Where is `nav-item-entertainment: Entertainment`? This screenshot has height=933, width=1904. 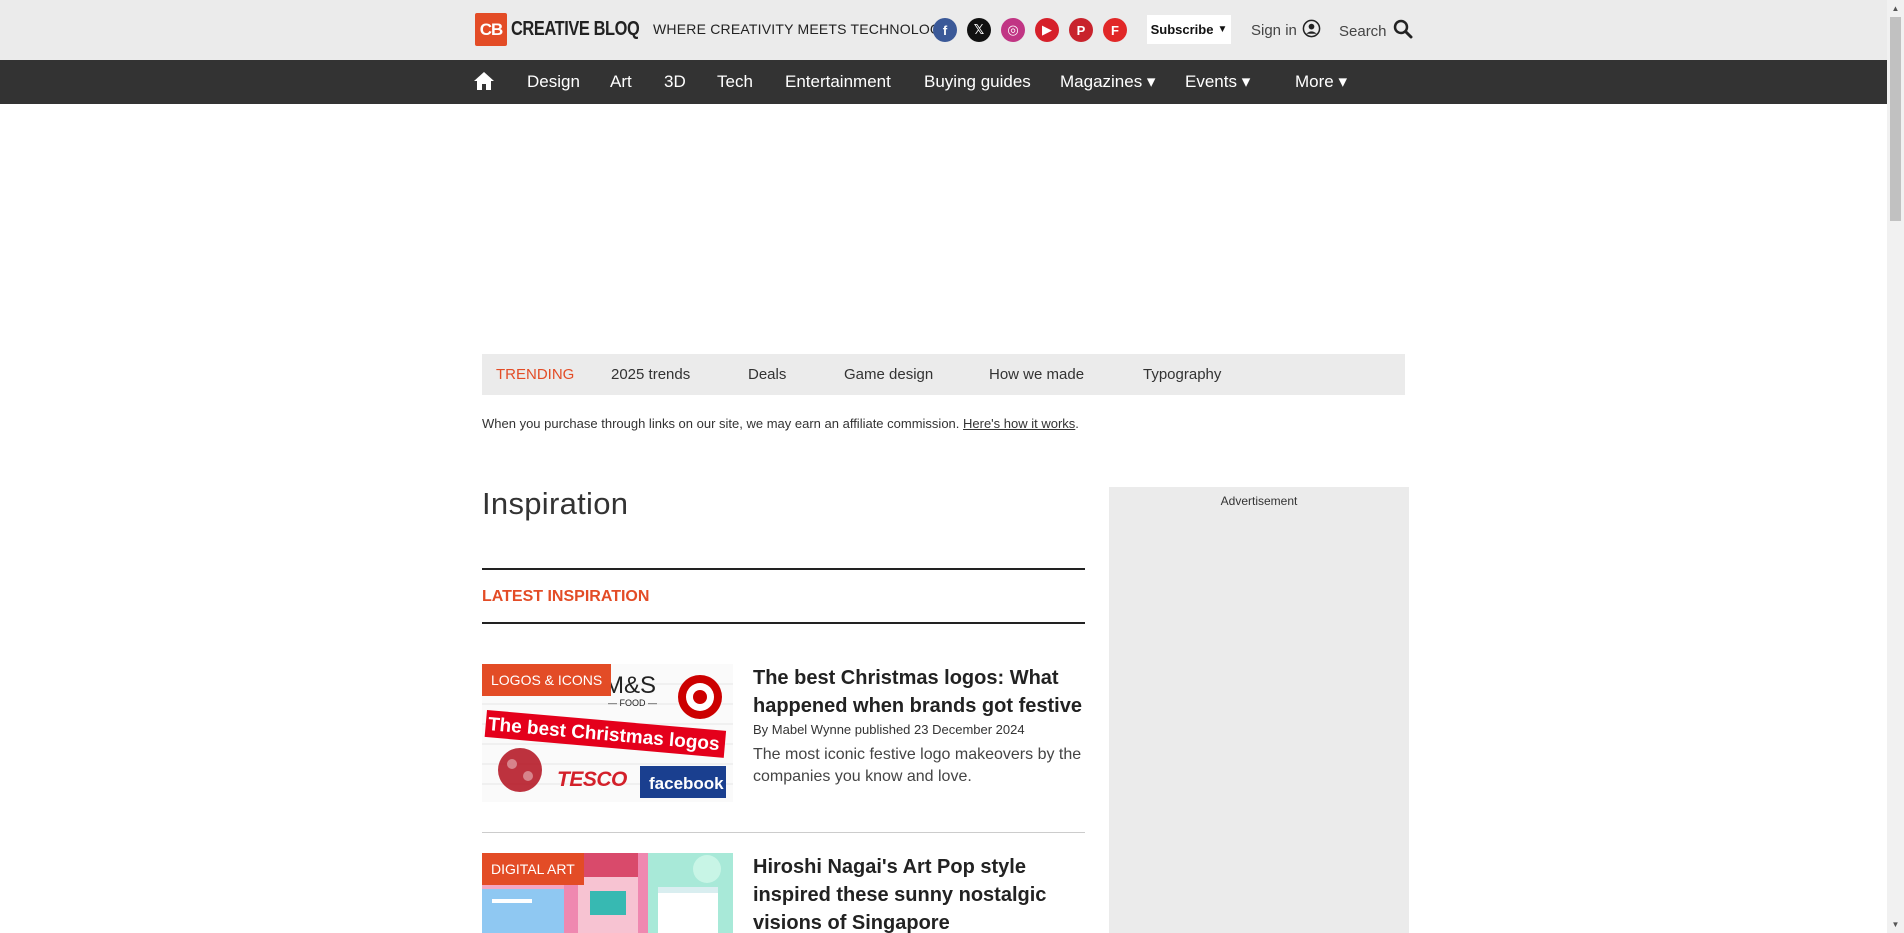
nav-item-entertainment: Entertainment is located at coordinates (838, 82).